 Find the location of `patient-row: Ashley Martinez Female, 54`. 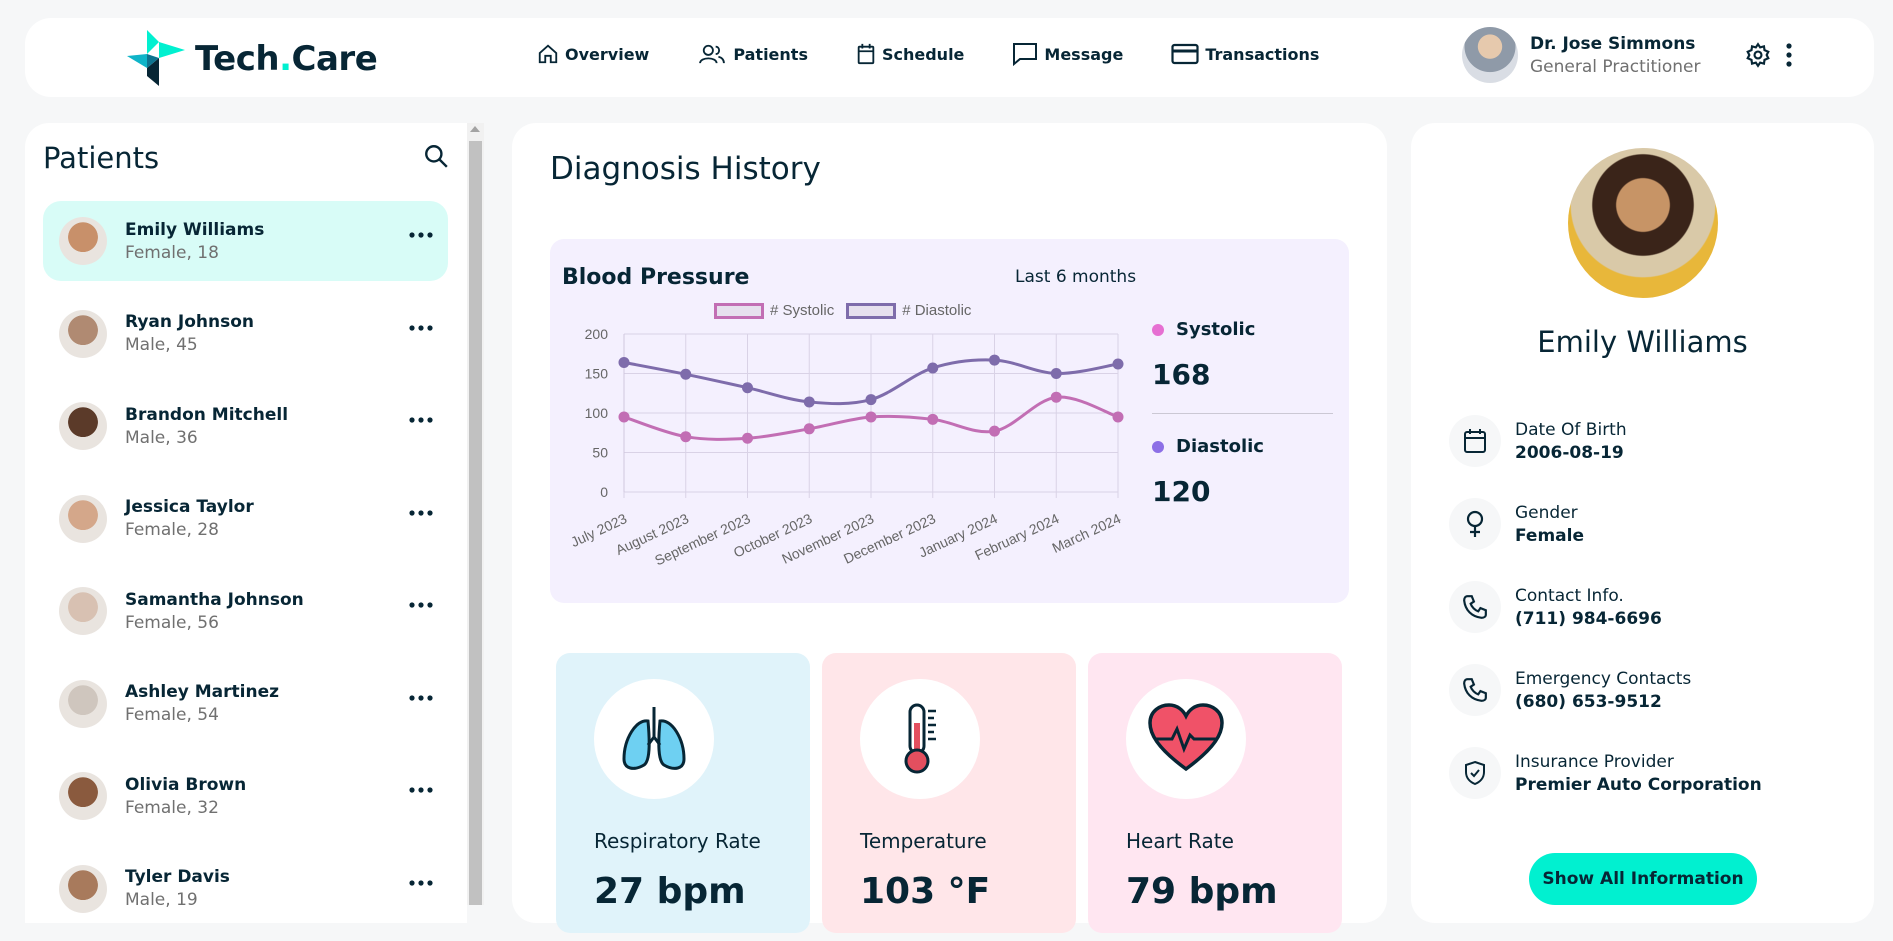

patient-row: Ashley Martinez Female, 54 is located at coordinates (245, 704).